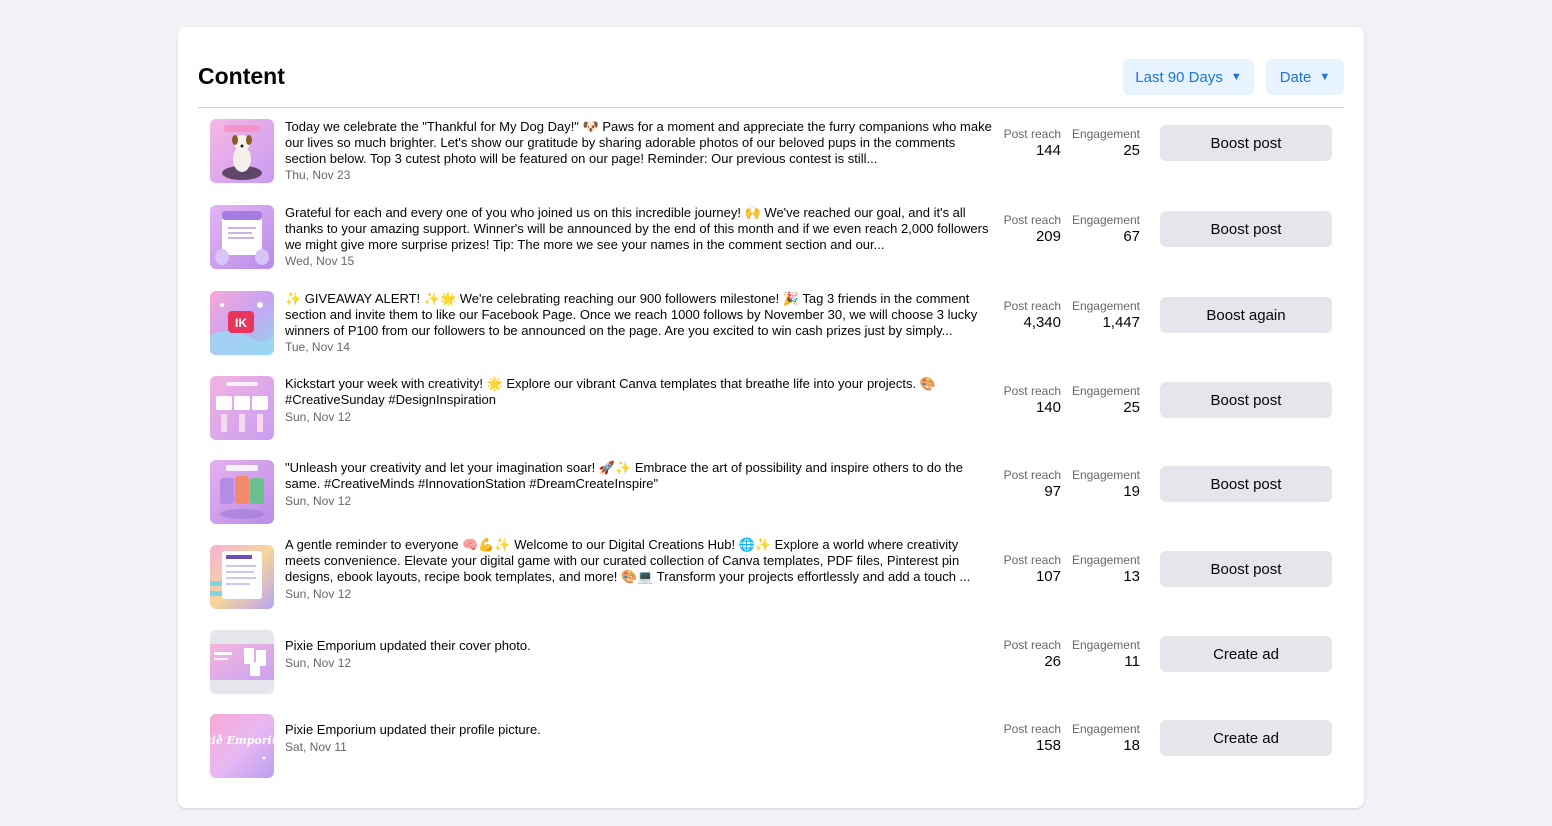 This screenshot has height=826, width=1552. Describe the element at coordinates (1106, 229) in the screenshot. I see `engagement: Engagement 67` at that location.